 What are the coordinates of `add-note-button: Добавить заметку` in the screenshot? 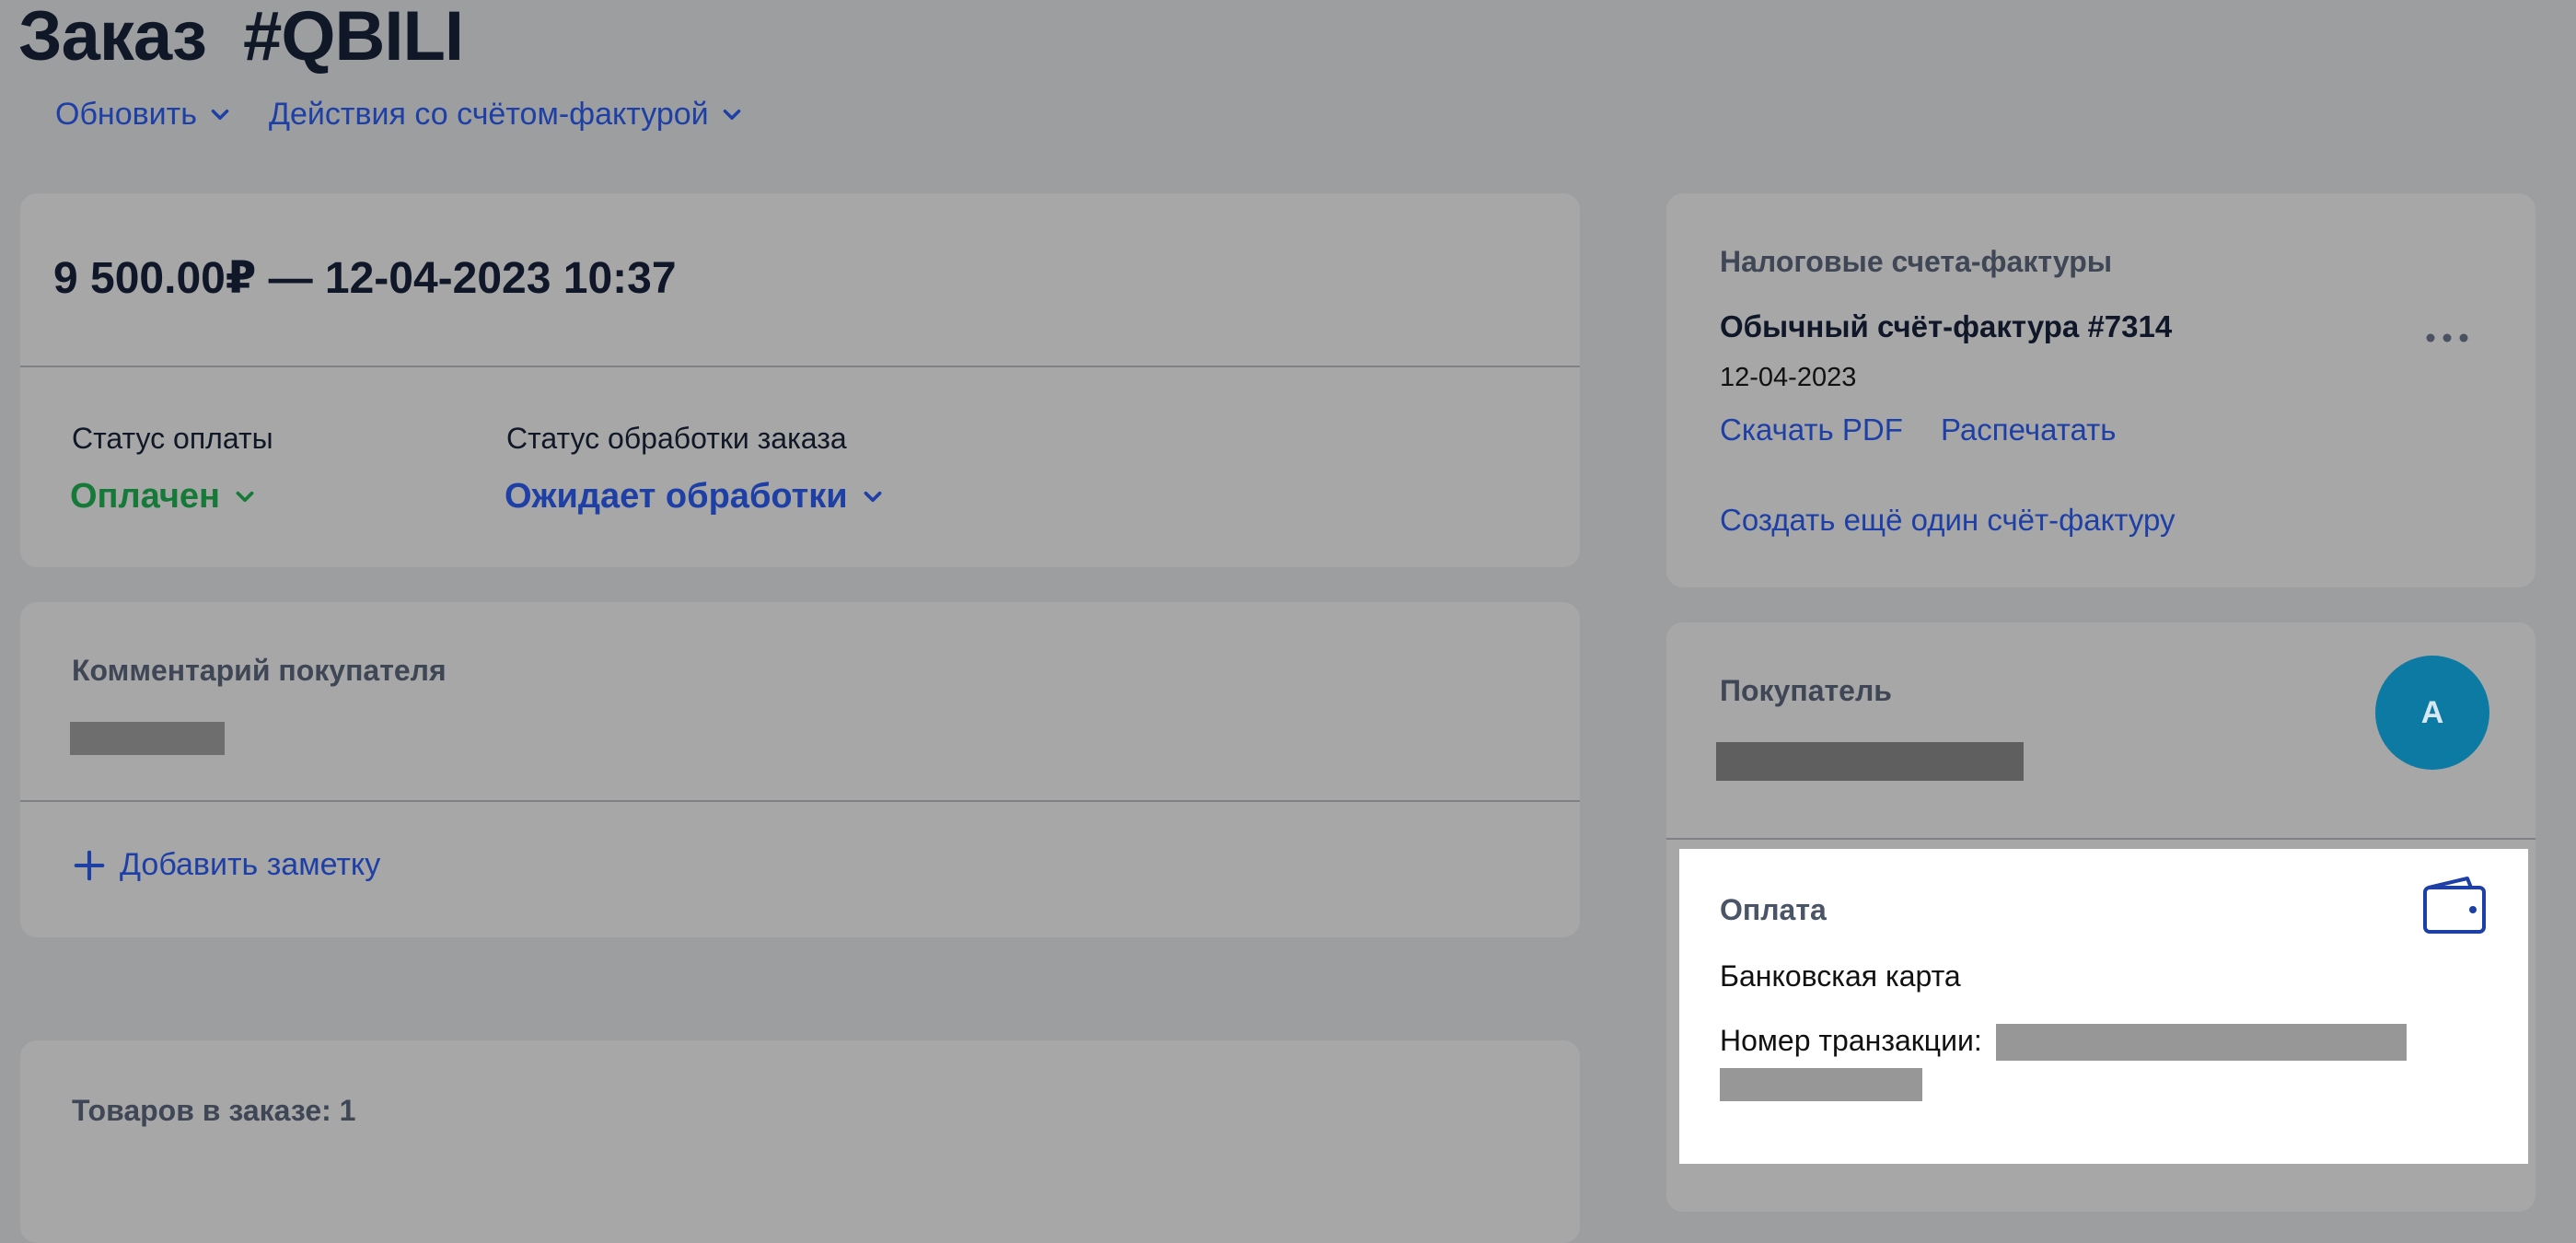 It's located at (226, 865).